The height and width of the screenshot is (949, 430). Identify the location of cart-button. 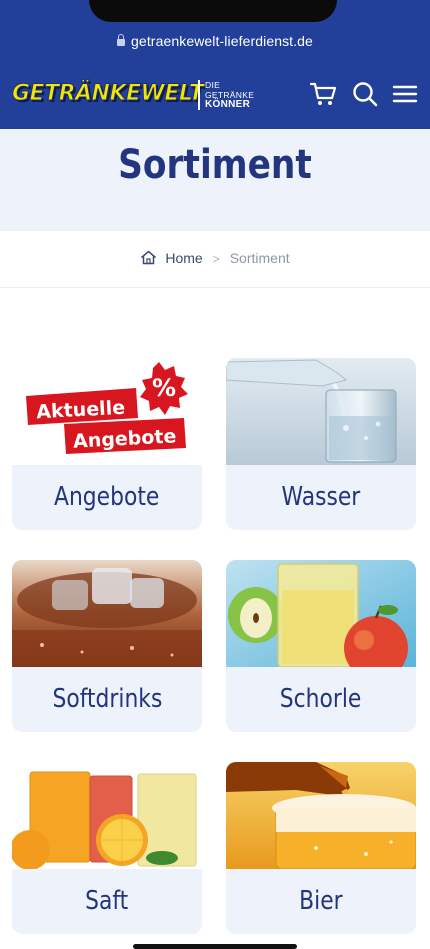
(323, 94).